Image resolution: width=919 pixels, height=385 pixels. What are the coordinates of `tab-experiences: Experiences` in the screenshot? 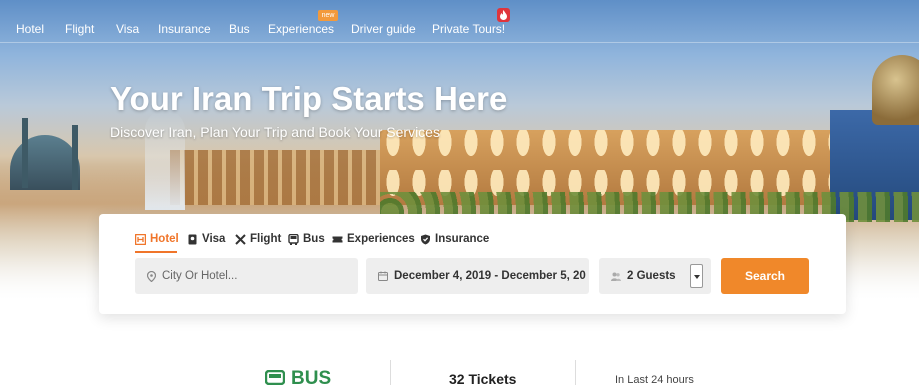 It's located at (373, 239).